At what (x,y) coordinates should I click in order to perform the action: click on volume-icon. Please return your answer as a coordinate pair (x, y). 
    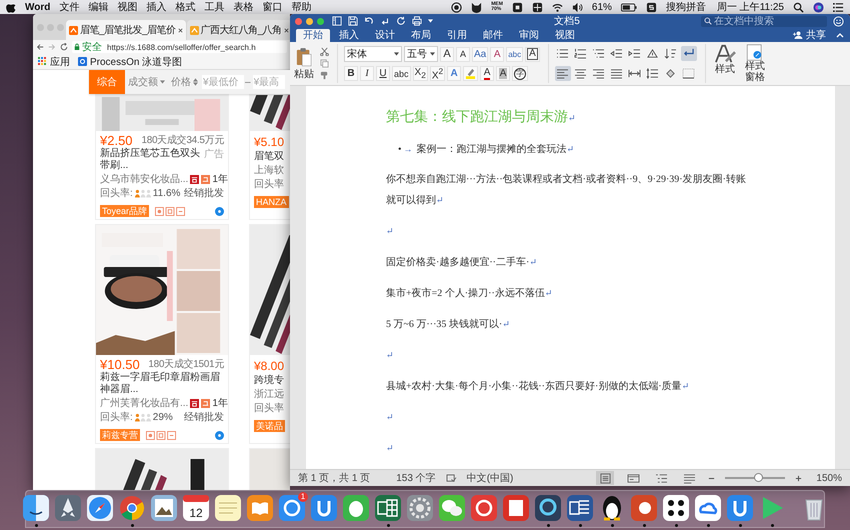
    Looking at the image, I should click on (577, 7).